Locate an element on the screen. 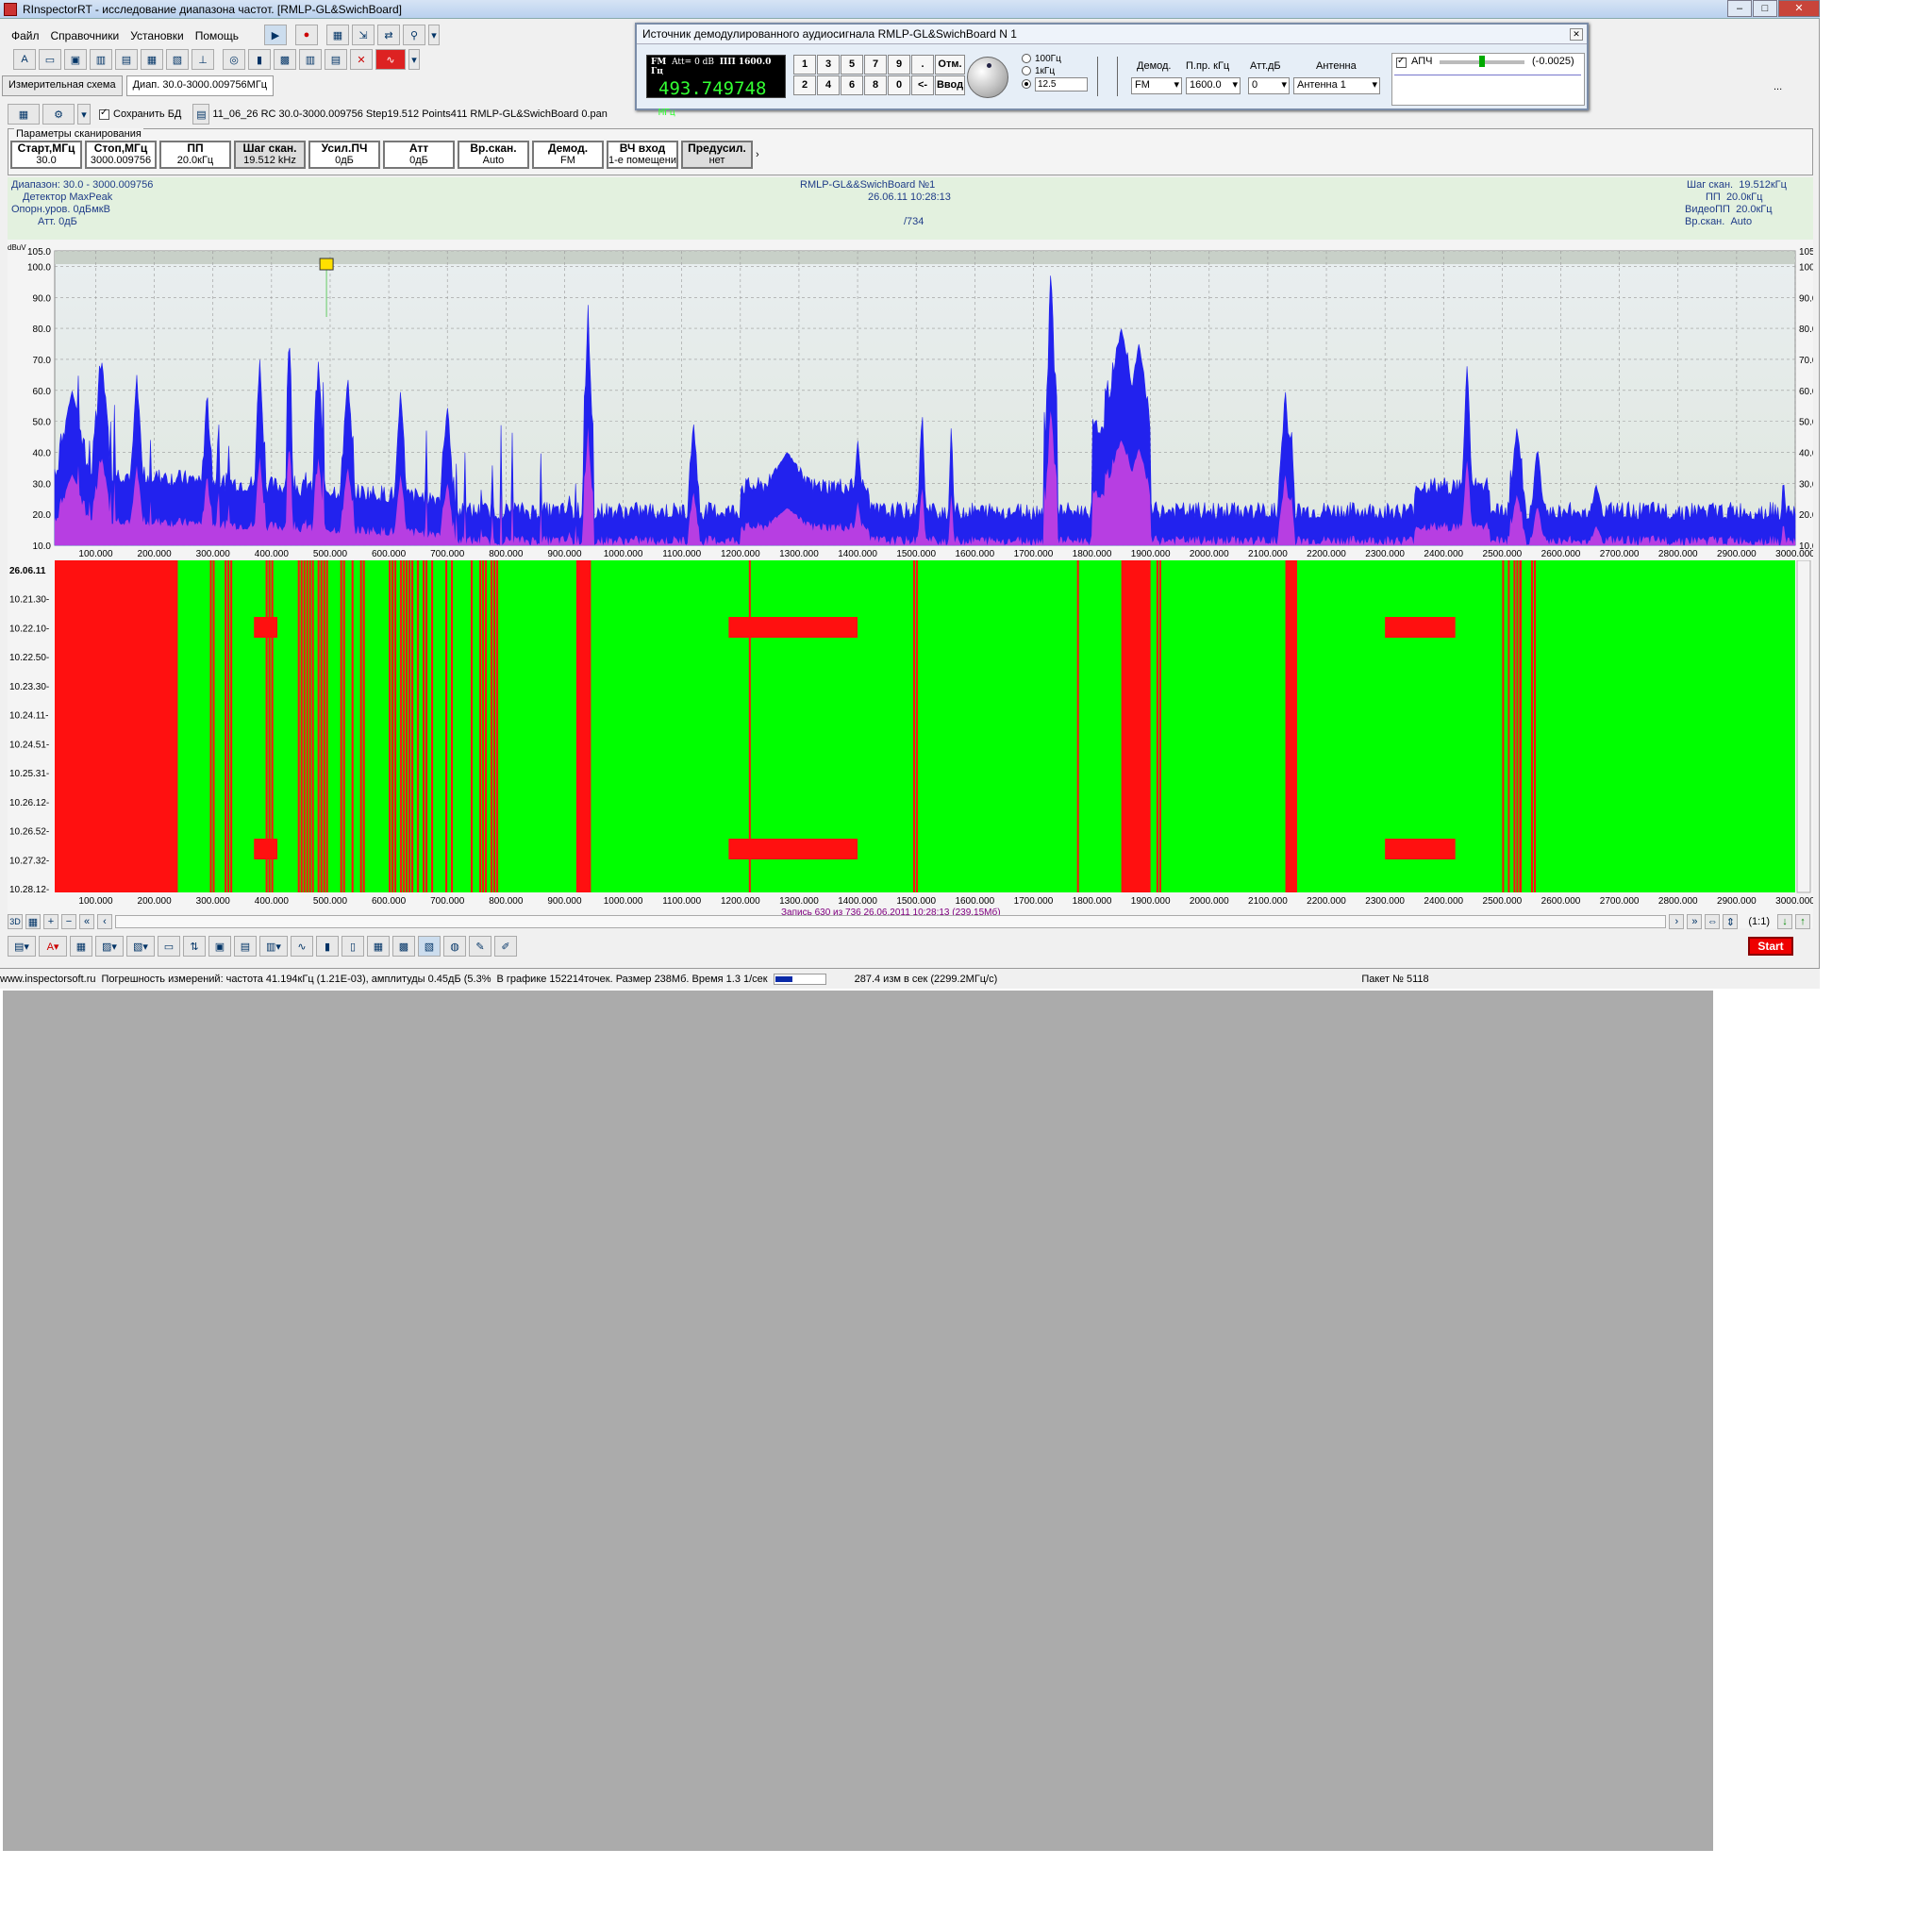  spectrogram-icon: ▩ is located at coordinates (404, 947).